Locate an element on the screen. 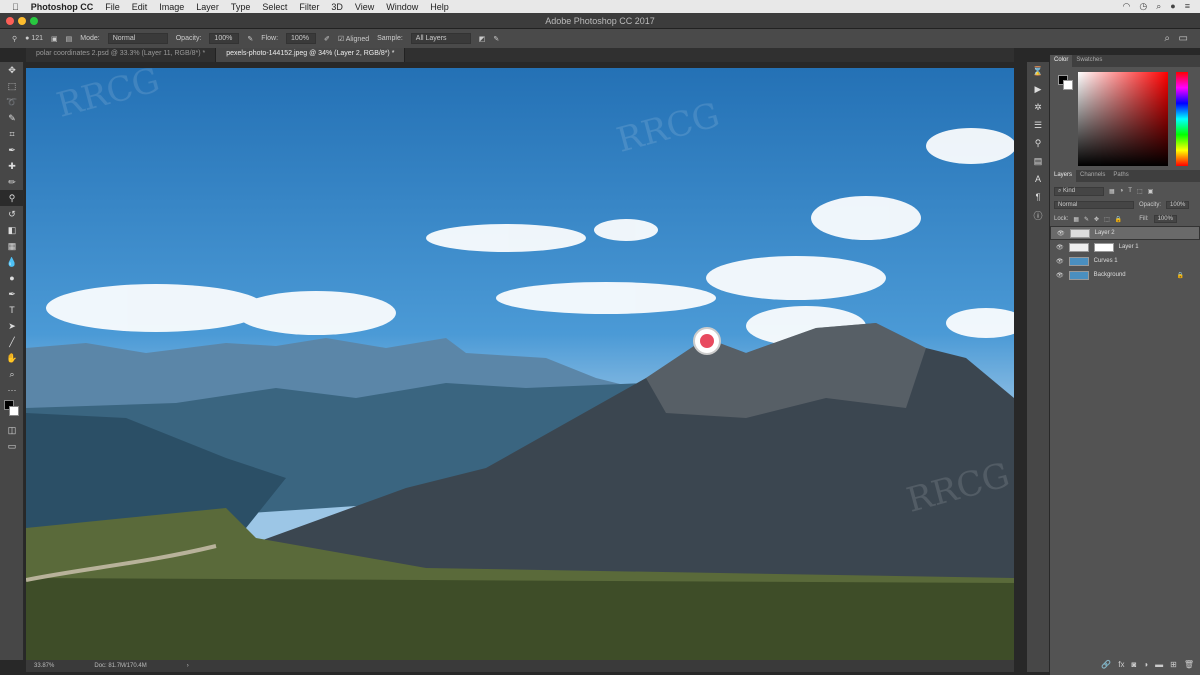  history-brush-tool-icon: ↺ is located at coordinates (12, 214).